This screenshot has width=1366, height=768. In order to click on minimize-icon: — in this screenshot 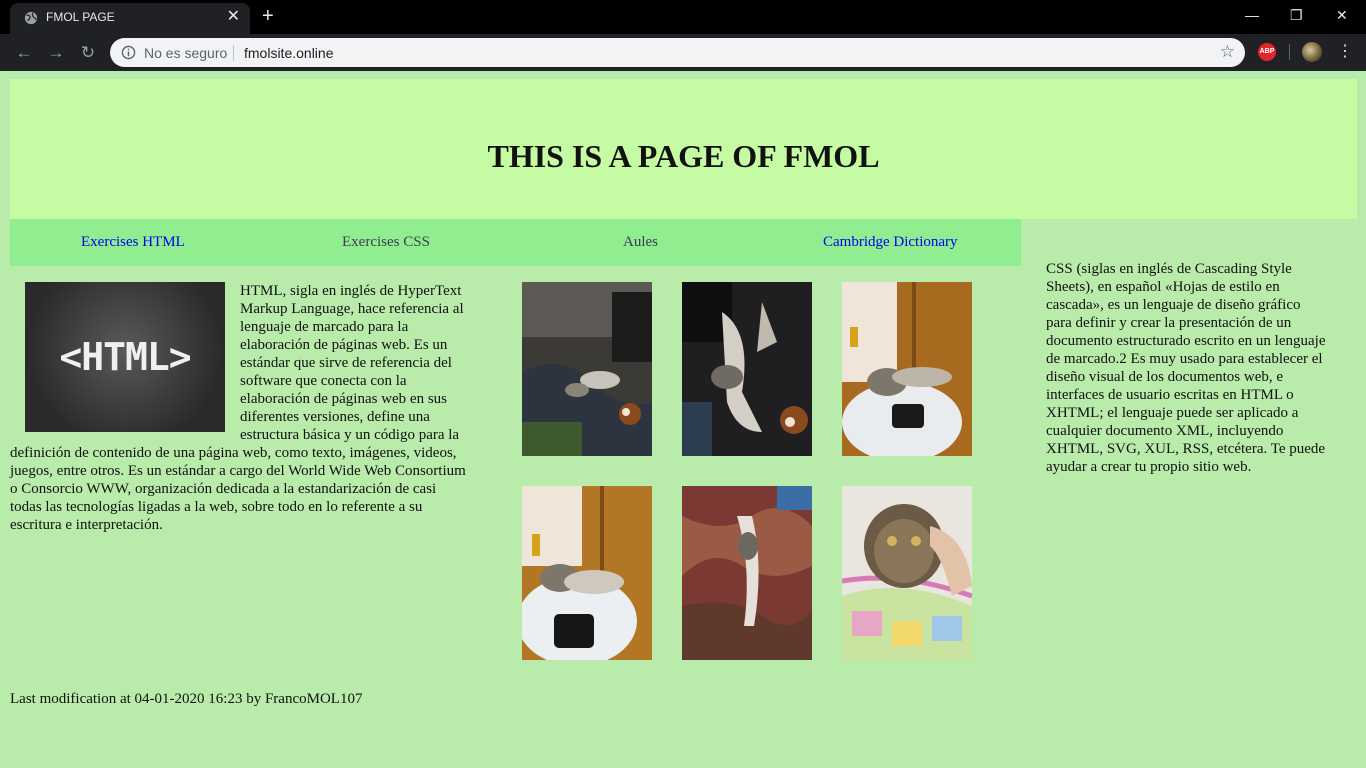, I will do `click(1252, 15)`.